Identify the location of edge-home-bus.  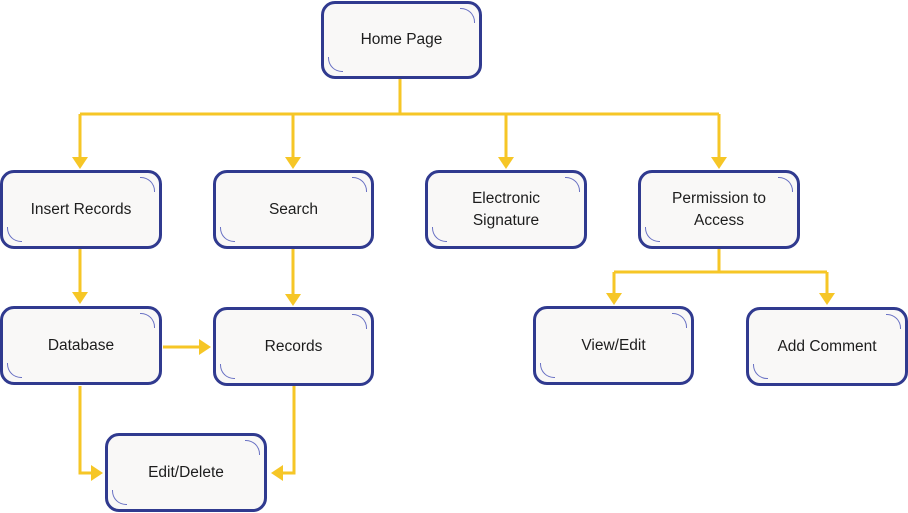
(399, 97).